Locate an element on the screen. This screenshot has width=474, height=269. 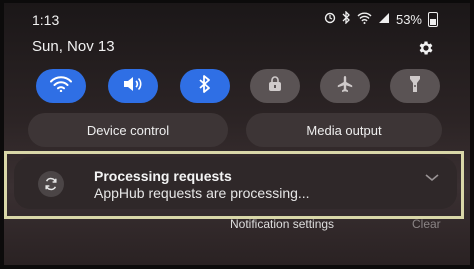
settings-gear-icon is located at coordinates (426, 48).